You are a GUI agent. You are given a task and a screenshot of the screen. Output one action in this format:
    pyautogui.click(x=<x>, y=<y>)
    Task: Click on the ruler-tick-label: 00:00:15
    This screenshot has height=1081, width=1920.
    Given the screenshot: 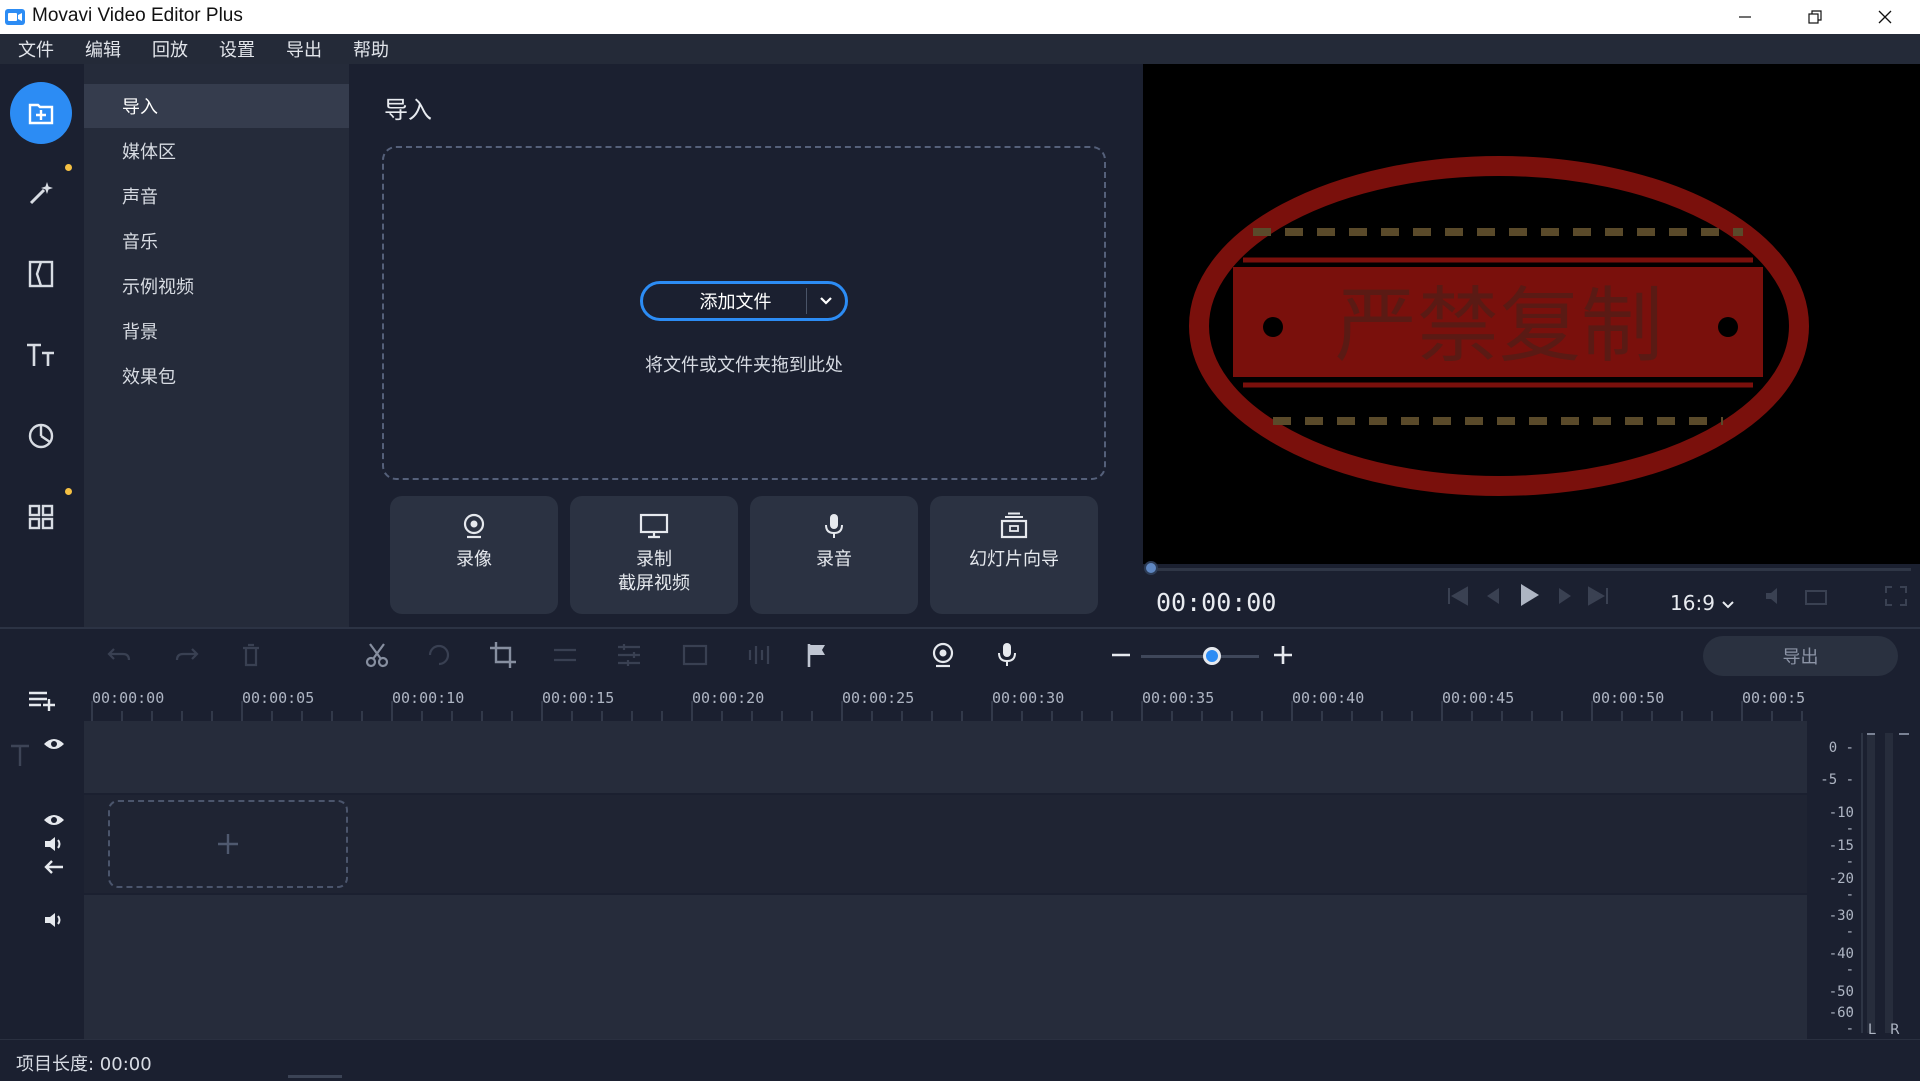 What is the action you would take?
    pyautogui.click(x=578, y=698)
    